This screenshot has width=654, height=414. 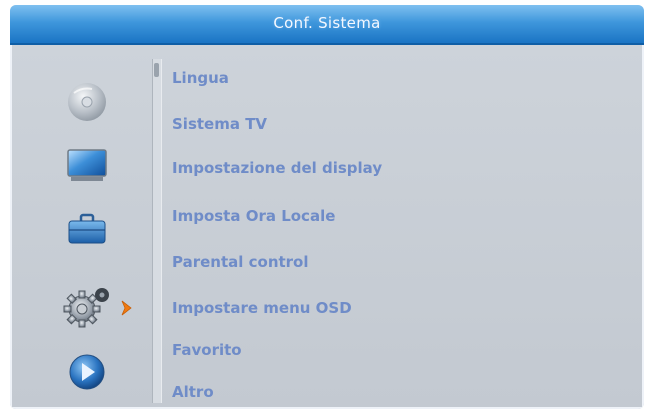 What do you see at coordinates (392, 124) in the screenshot?
I see `menu-item-sistema-tv: Sistema TV` at bounding box center [392, 124].